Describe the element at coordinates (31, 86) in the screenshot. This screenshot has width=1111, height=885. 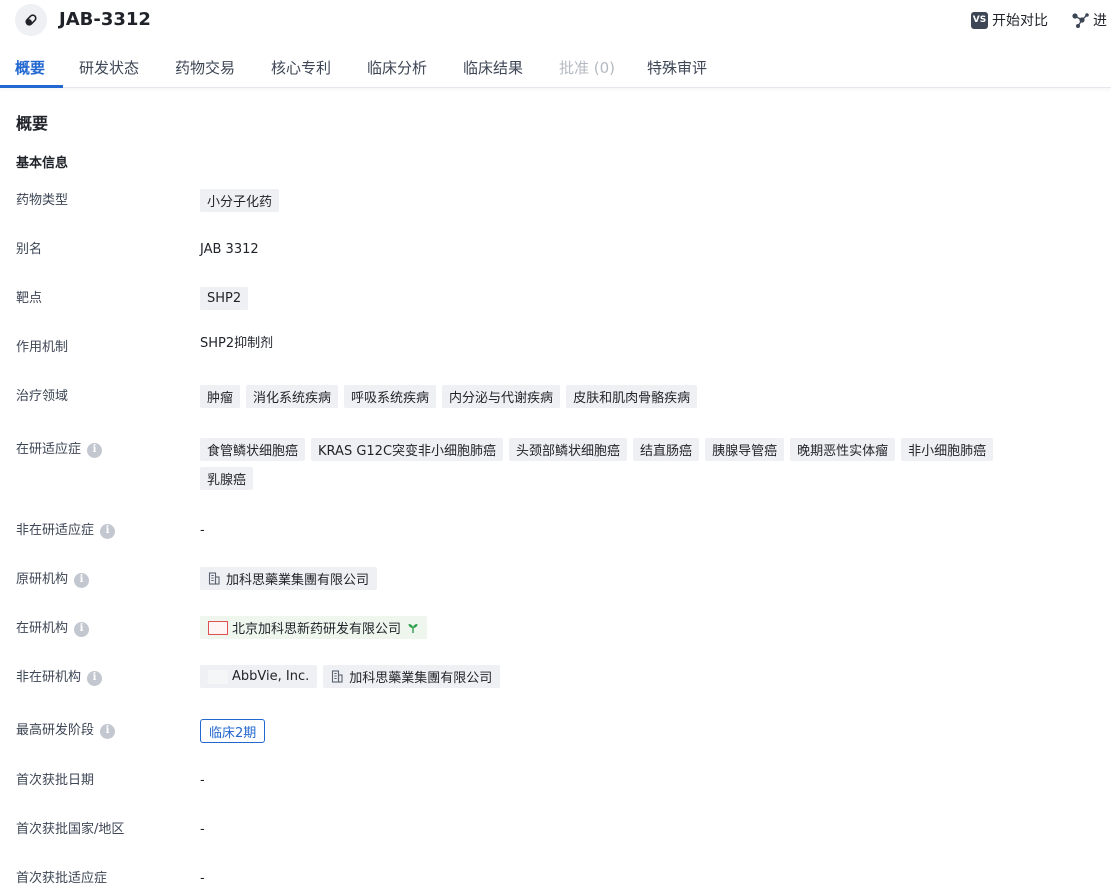
I see `active-tab-indicator` at that location.